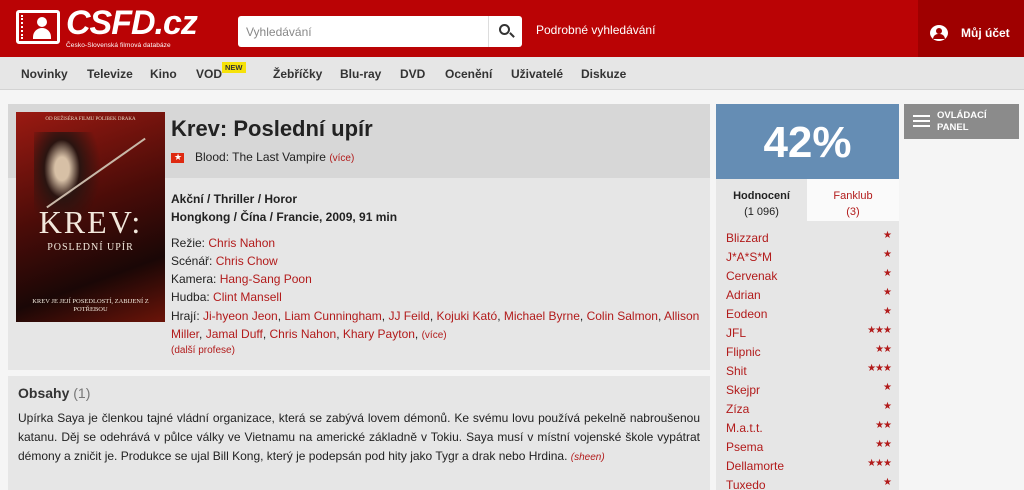 The height and width of the screenshot is (490, 1024). What do you see at coordinates (761, 200) in the screenshot?
I see `tab-ratings: Hodnocení (1 096)` at bounding box center [761, 200].